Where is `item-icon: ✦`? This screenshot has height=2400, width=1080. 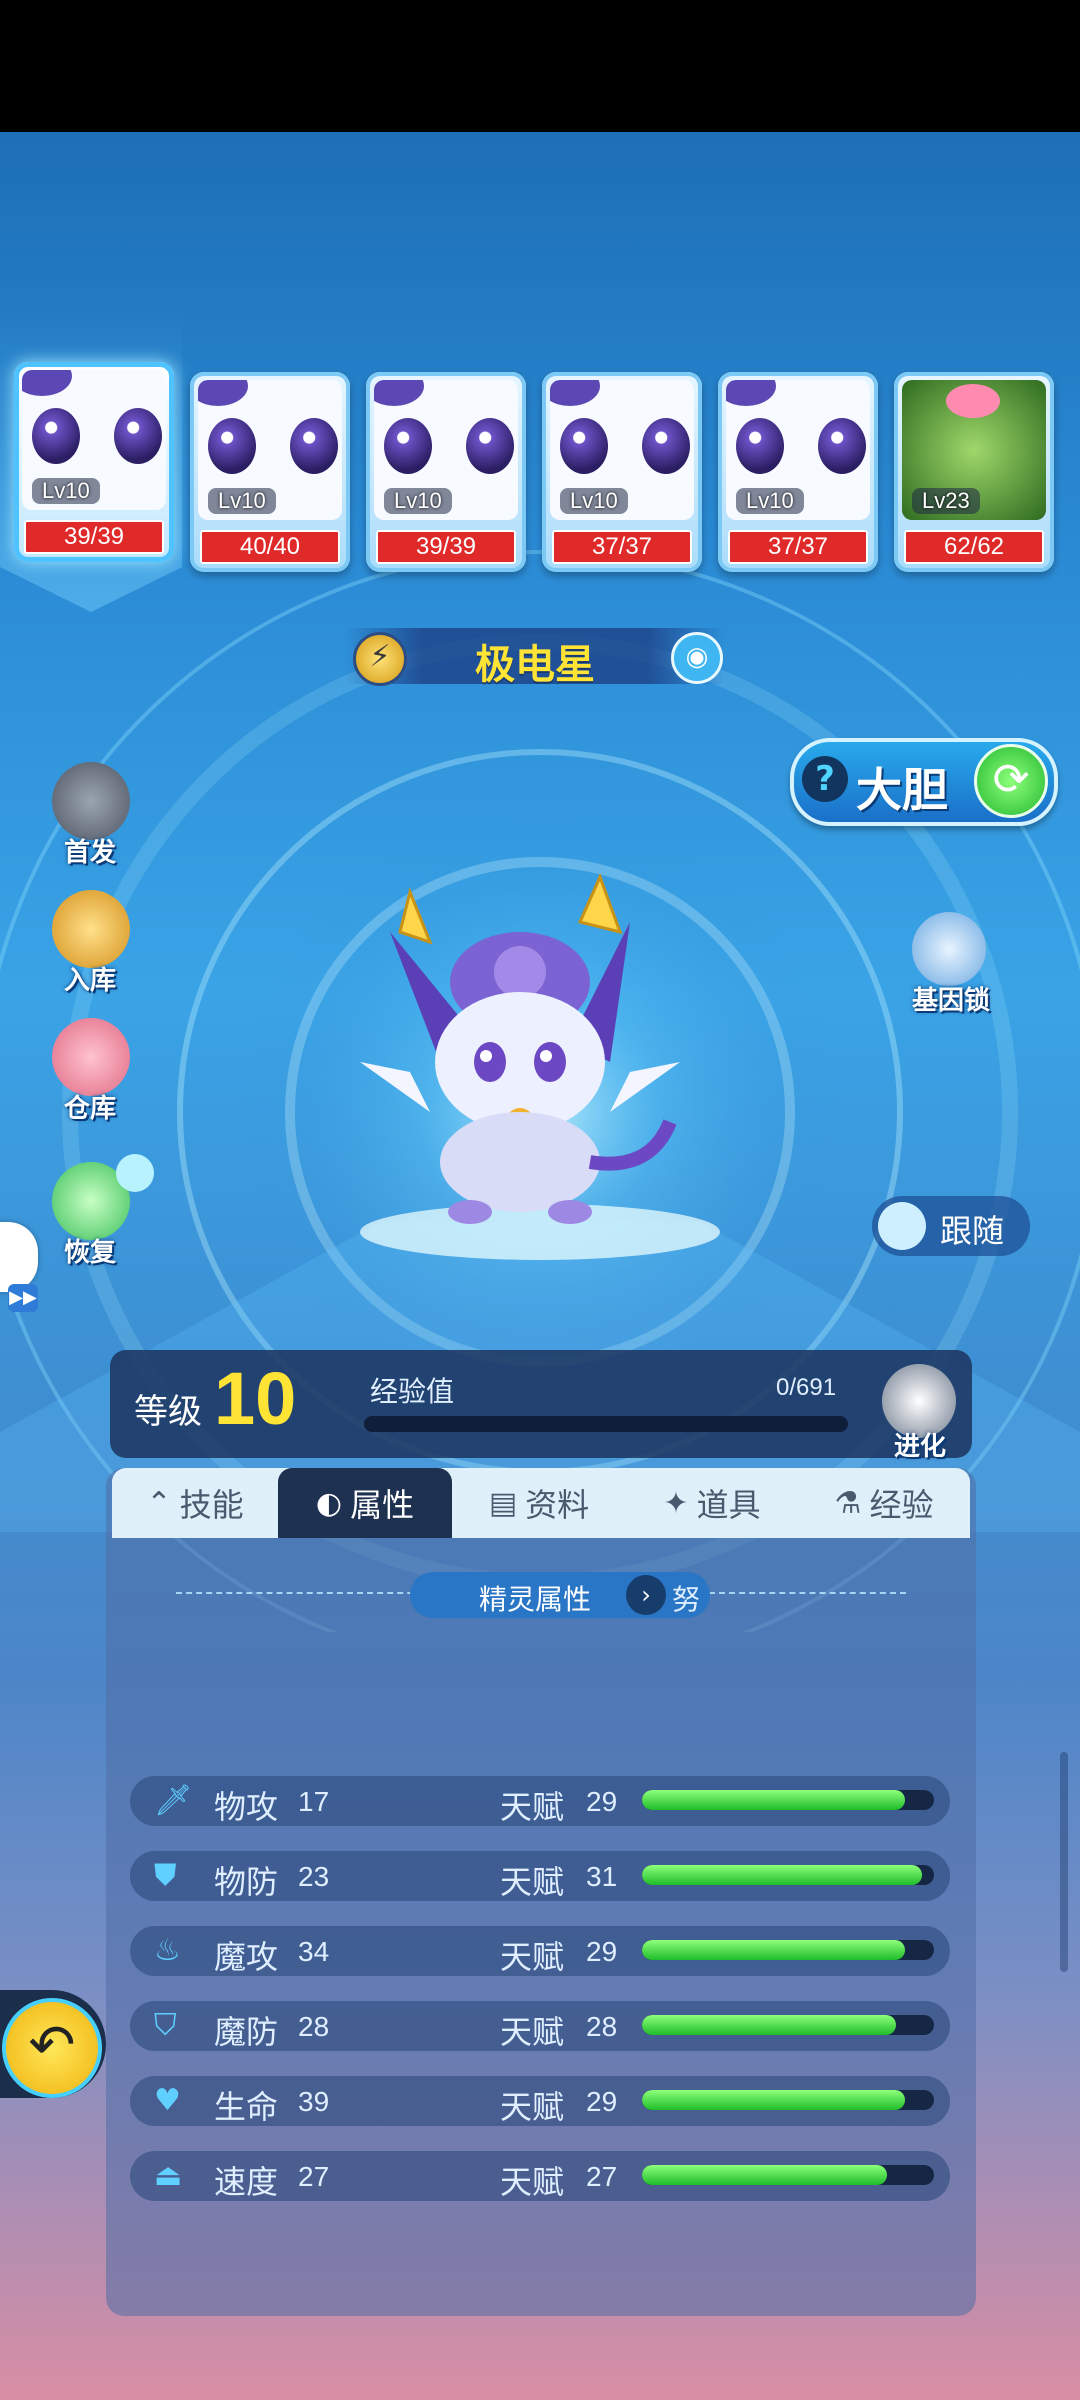 item-icon: ✦ is located at coordinates (676, 1503).